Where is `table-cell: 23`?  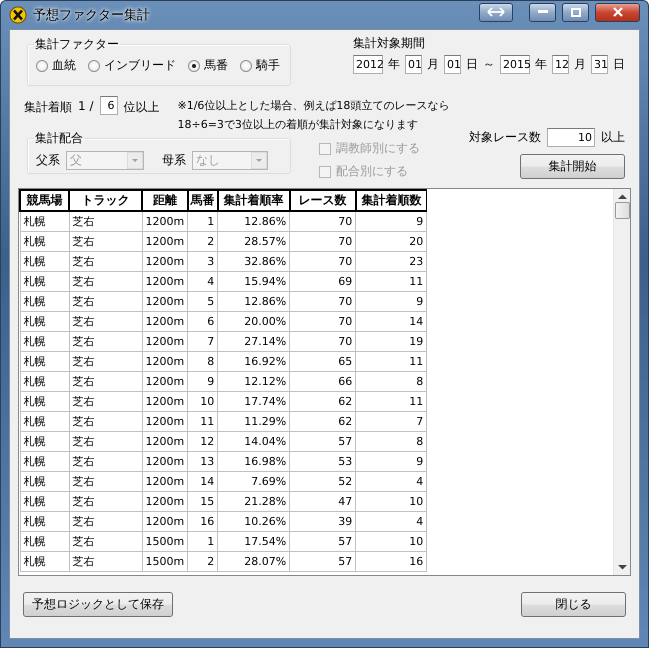
table-cell: 23 is located at coordinates (391, 261).